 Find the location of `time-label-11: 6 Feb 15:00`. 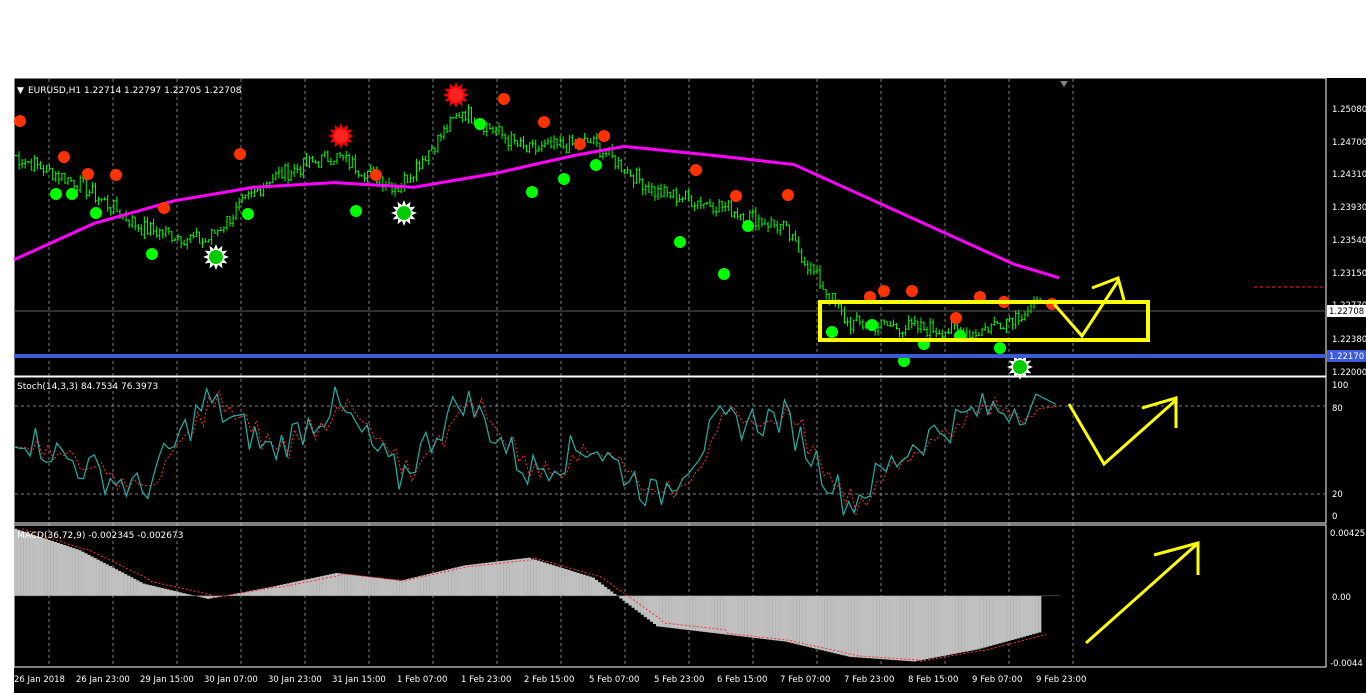

time-label-11: 6 Feb 15:00 is located at coordinates (742, 680).